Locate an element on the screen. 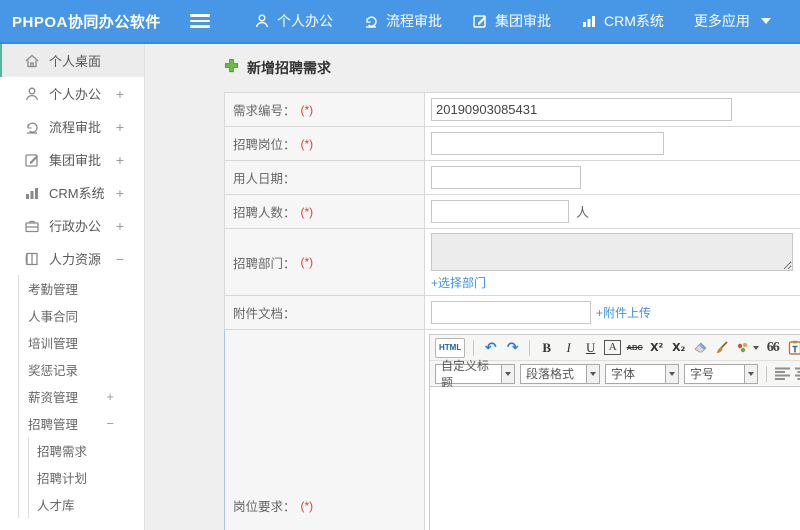  sidebar-item-crm-system: CRM系统 + is located at coordinates (72, 192).